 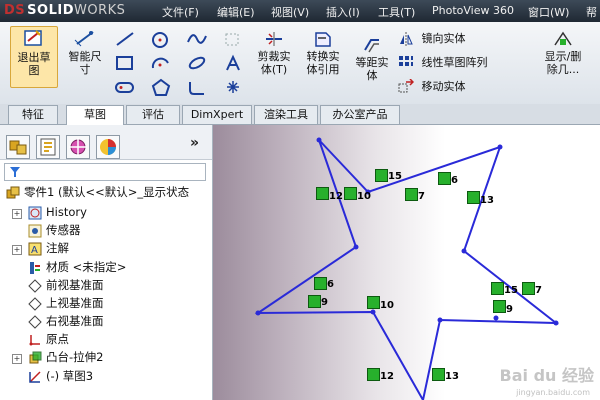 I want to click on tree-item-right-plane: 右视基准面, so click(x=66, y=321).